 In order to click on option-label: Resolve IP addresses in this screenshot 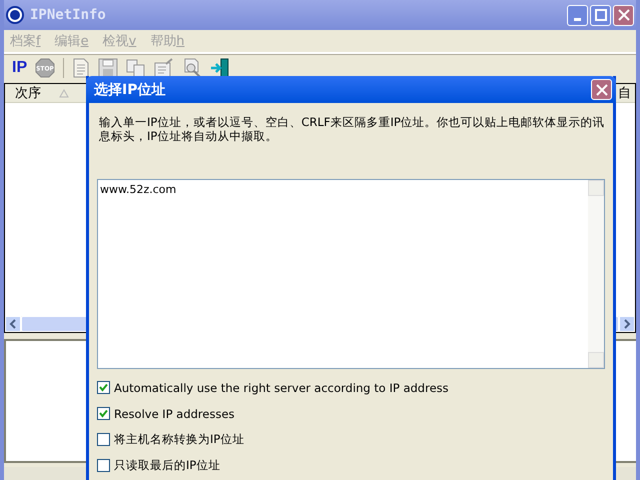, I will do `click(174, 413)`.